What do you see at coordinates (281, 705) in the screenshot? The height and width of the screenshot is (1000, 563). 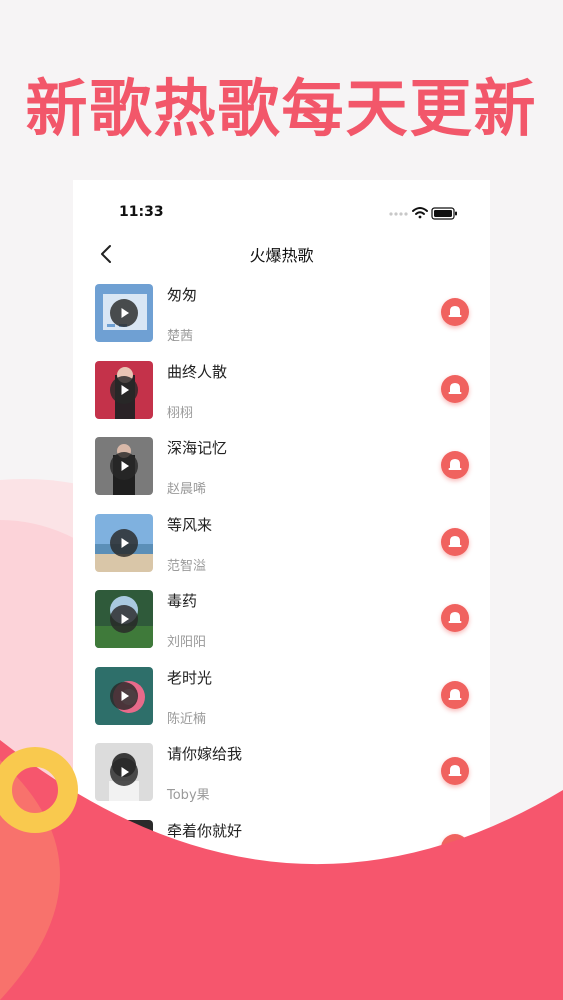 I see `song-item: 老时光 陈近楠` at bounding box center [281, 705].